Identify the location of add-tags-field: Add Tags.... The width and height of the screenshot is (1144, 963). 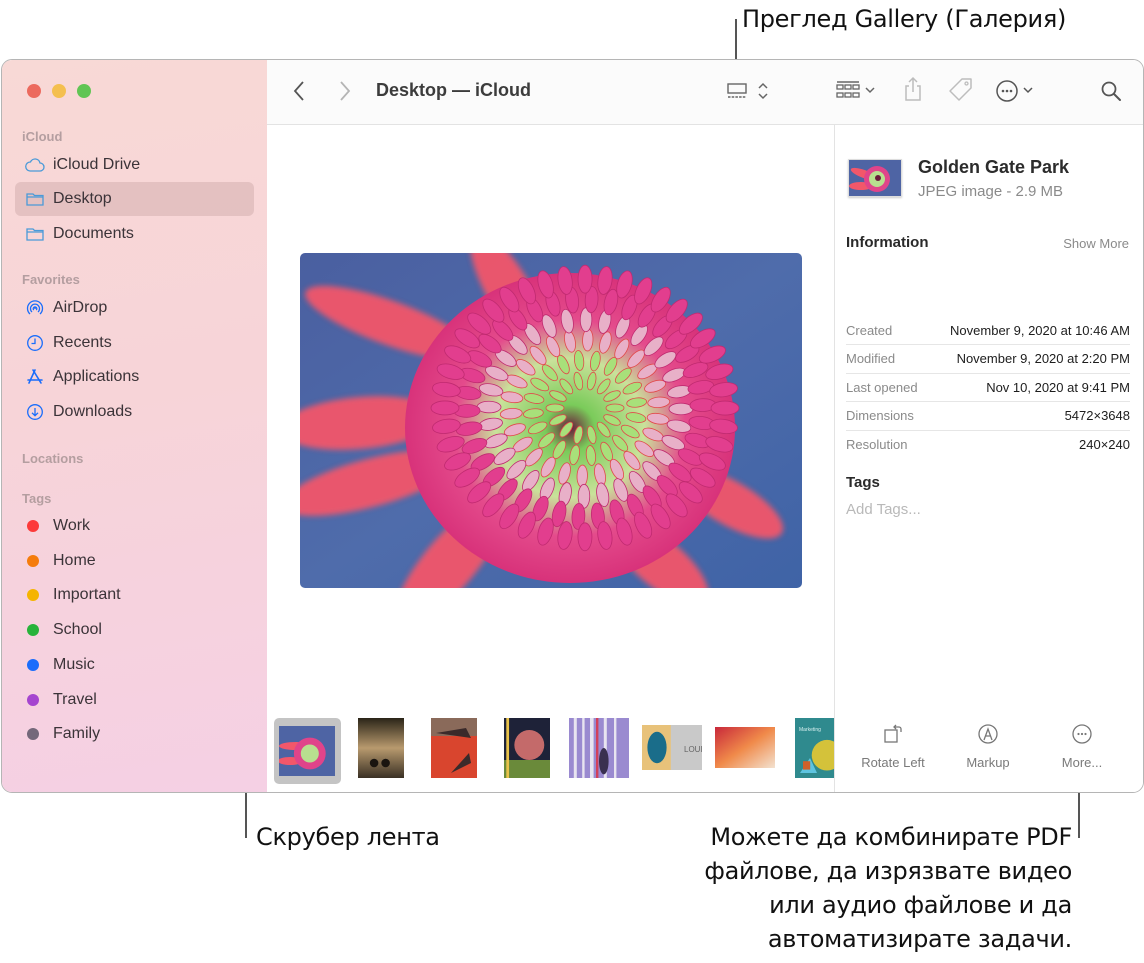
(883, 509).